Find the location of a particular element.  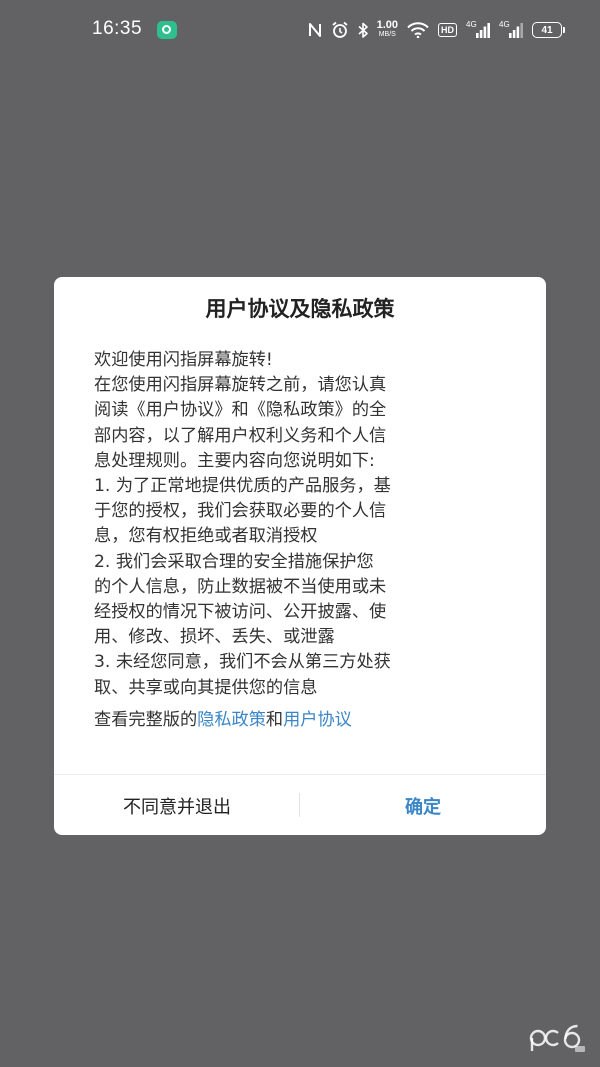

body-line: 于您的授权，我们会获取必要的个人信 is located at coordinates (240, 511).